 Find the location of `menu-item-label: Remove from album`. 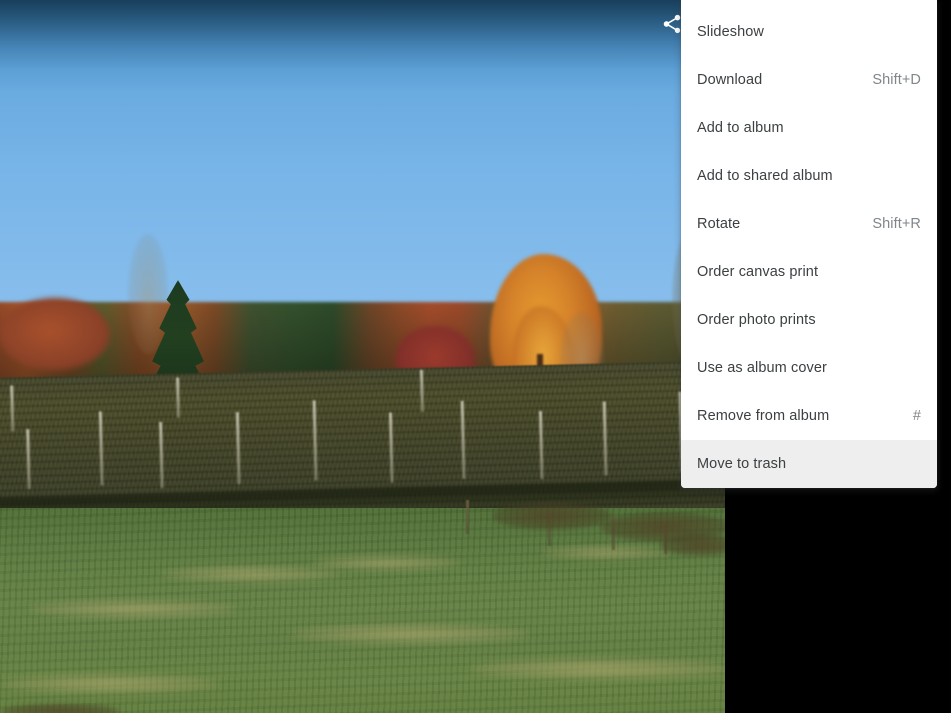

menu-item-label: Remove from album is located at coordinates (763, 416).